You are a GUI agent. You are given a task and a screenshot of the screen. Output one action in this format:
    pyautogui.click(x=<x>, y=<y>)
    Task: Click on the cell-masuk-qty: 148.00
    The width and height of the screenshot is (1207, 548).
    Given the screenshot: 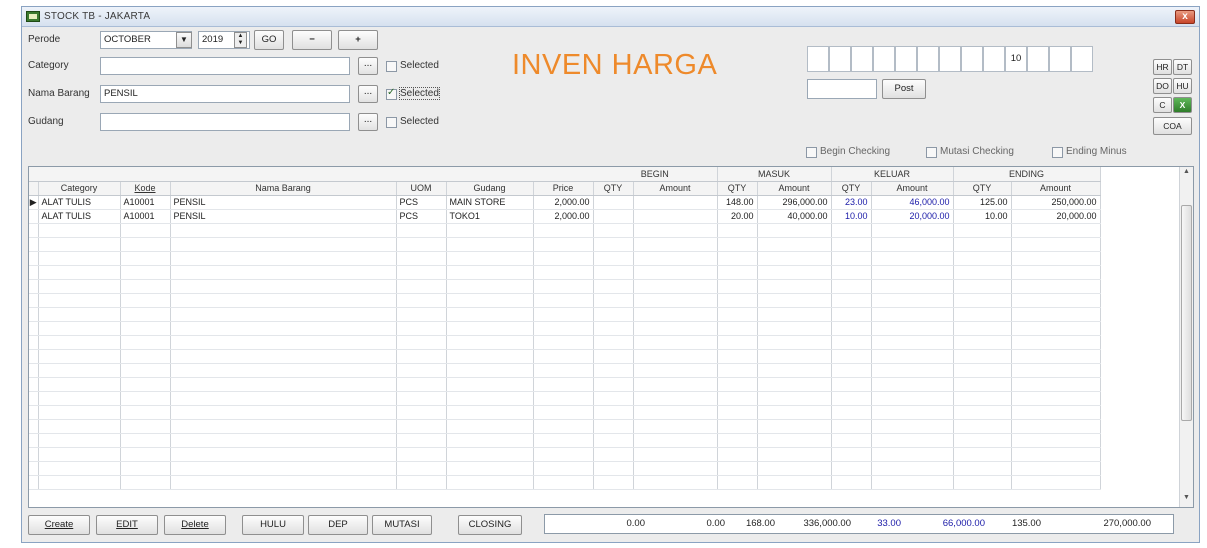 What is the action you would take?
    pyautogui.click(x=737, y=202)
    